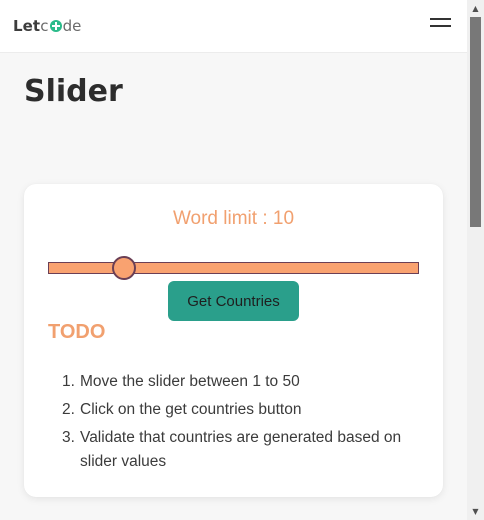 This screenshot has width=484, height=520. I want to click on plus-circle-icon, so click(55, 26).